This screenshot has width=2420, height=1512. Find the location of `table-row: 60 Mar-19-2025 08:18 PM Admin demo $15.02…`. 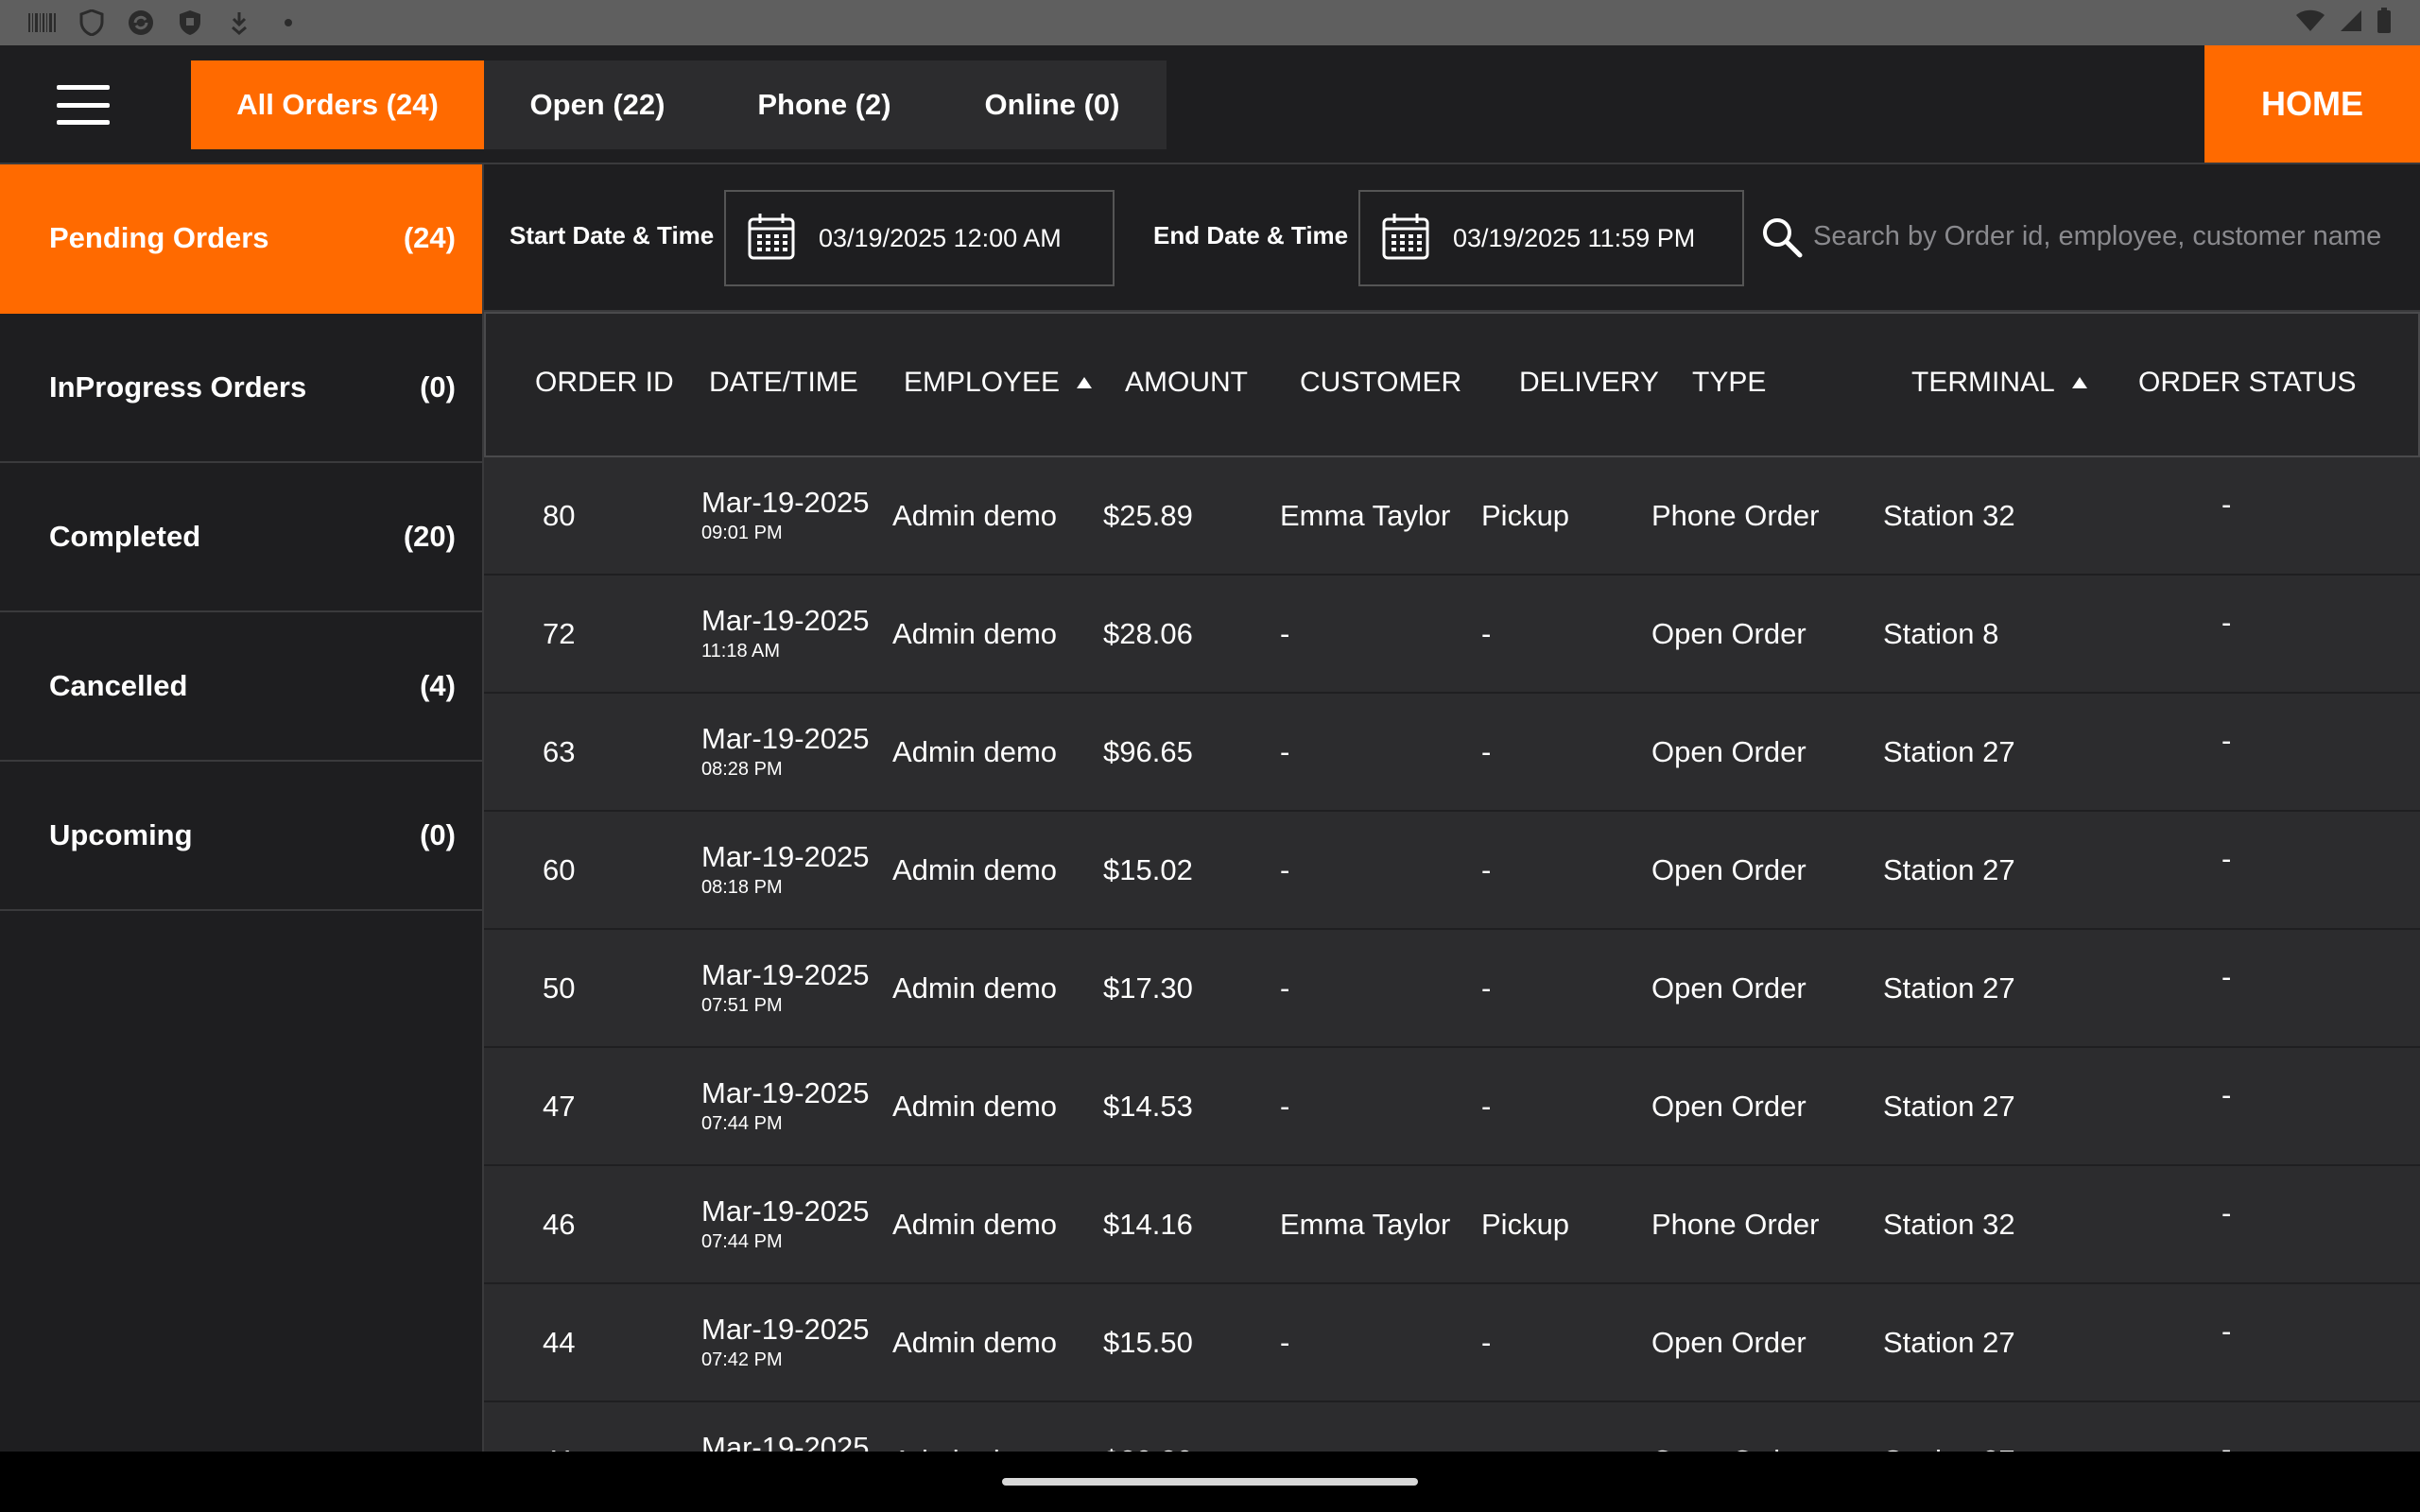

table-row: 60 Mar-19-2025 08:18 PM Admin demo $15.02… is located at coordinates (1452, 871).